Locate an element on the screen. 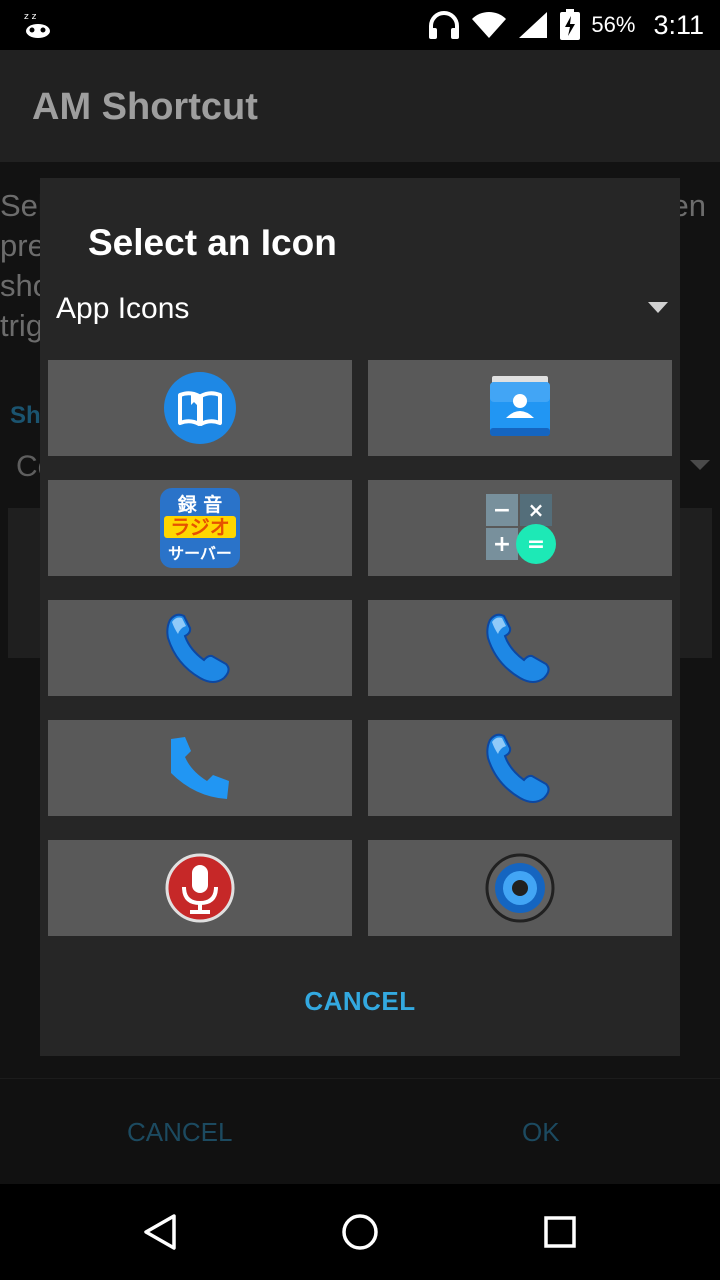  radio-app-icon: 録 音 ラジオ サーバー is located at coordinates (200, 528).